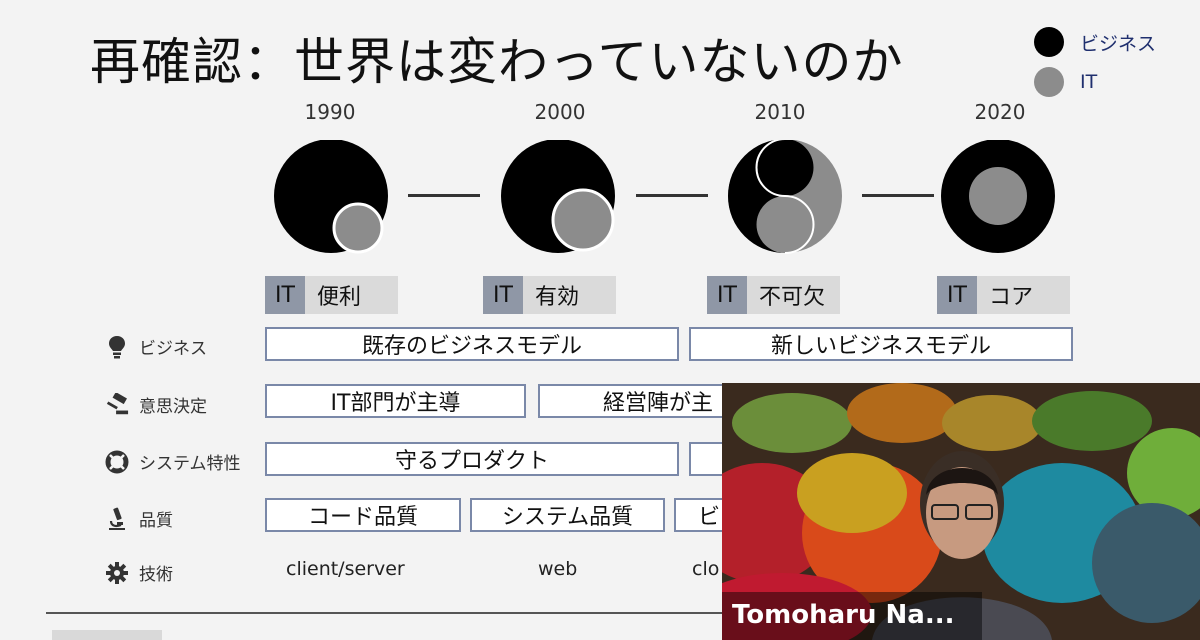 Image resolution: width=1200 pixels, height=640 pixels. What do you see at coordinates (1011, 297) in the screenshot?
I see `it-role-label: コア` at bounding box center [1011, 297].